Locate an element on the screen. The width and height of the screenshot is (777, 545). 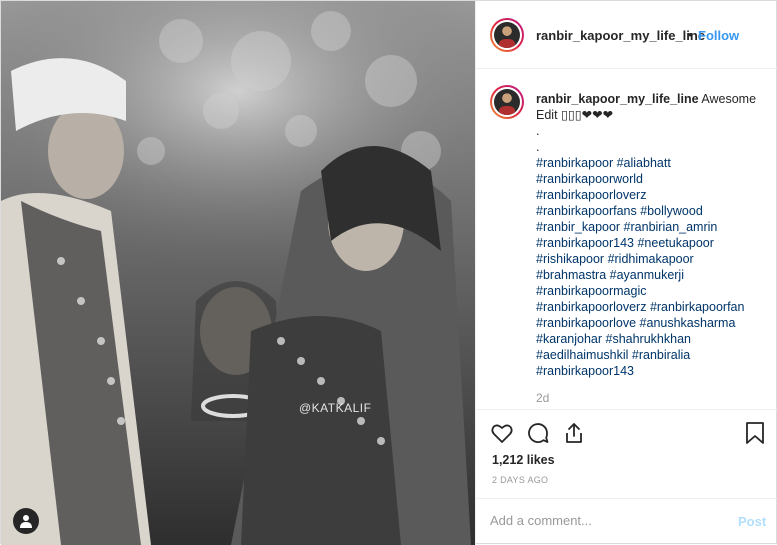
post-comment-button: Post is located at coordinates (752, 521).